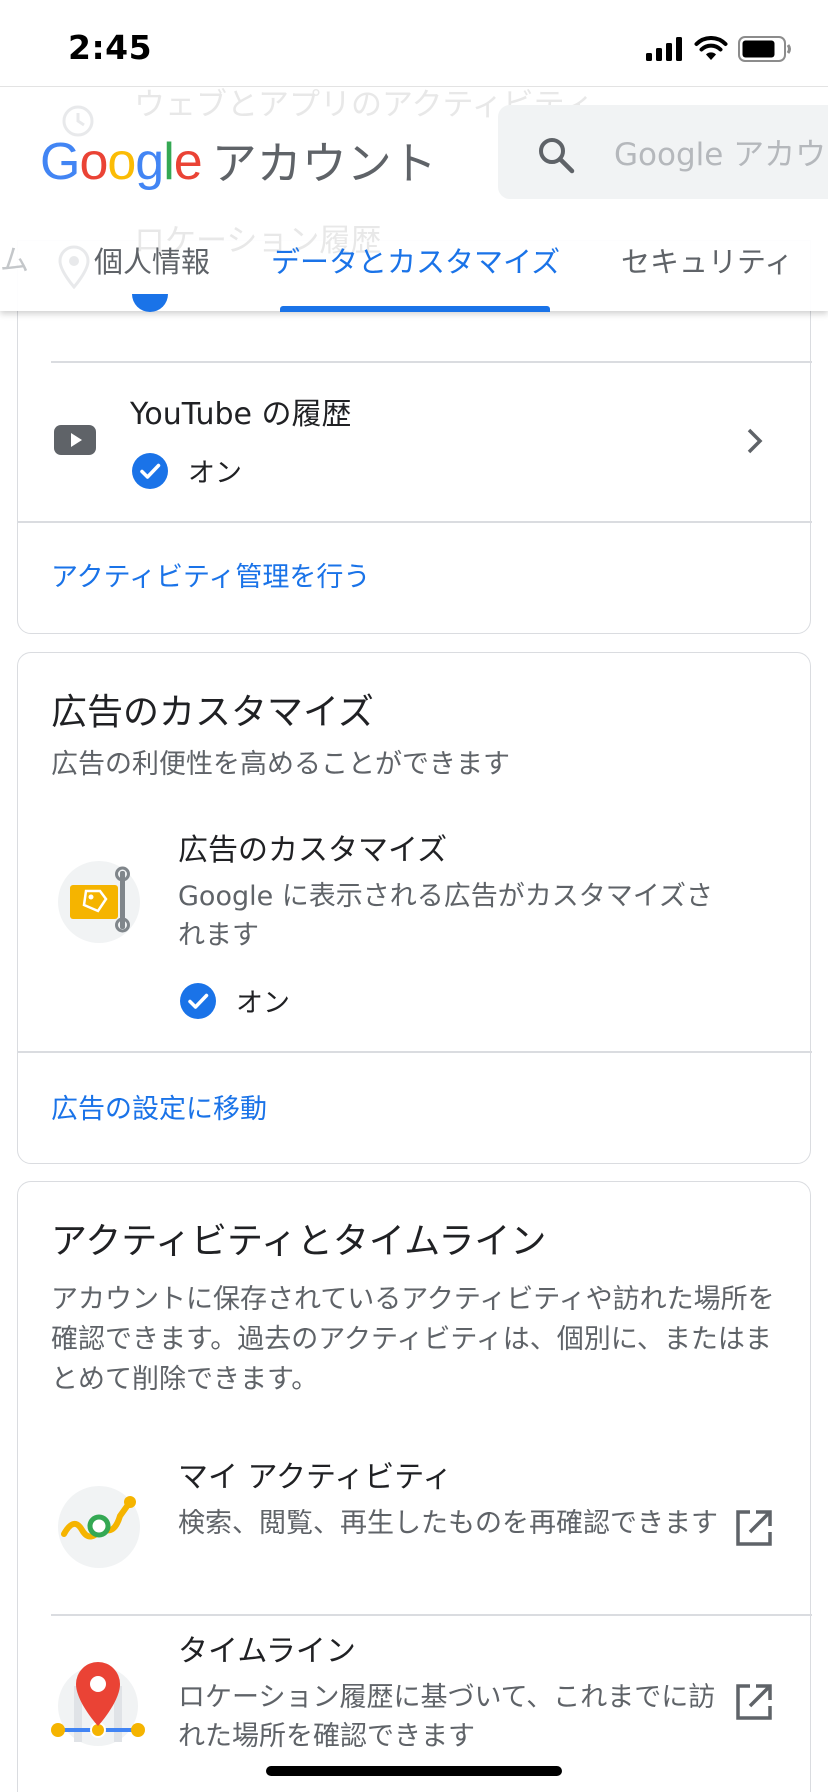 Image resolution: width=828 pixels, height=1792 pixels. What do you see at coordinates (99, 1527) in the screenshot?
I see `my-activity-icon` at bounding box center [99, 1527].